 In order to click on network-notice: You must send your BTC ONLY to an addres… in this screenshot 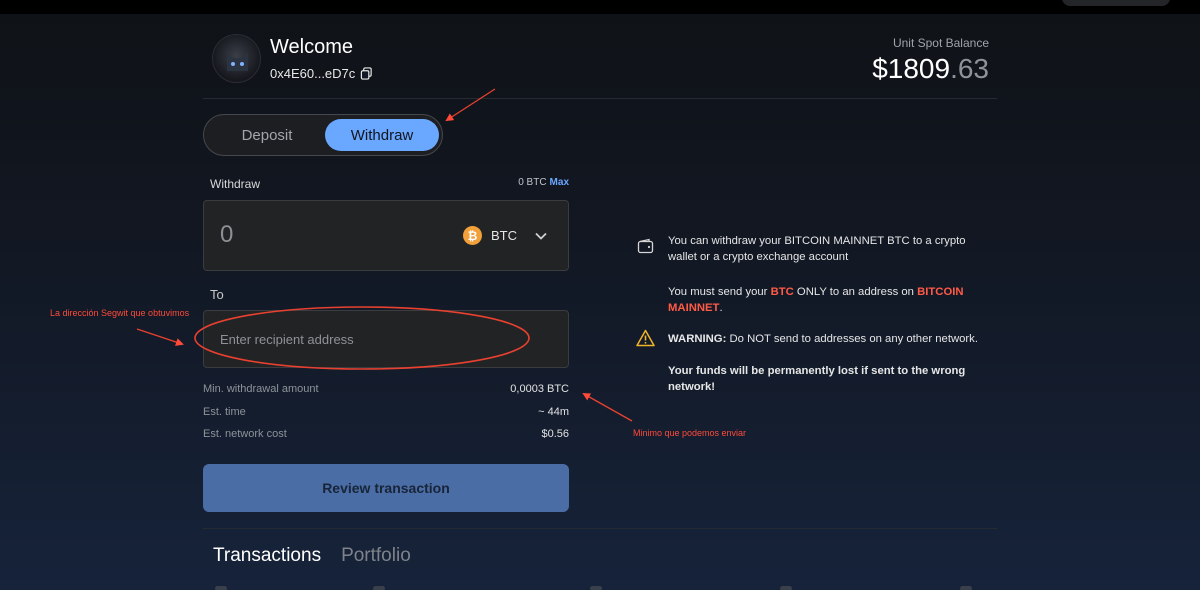, I will do `click(828, 300)`.